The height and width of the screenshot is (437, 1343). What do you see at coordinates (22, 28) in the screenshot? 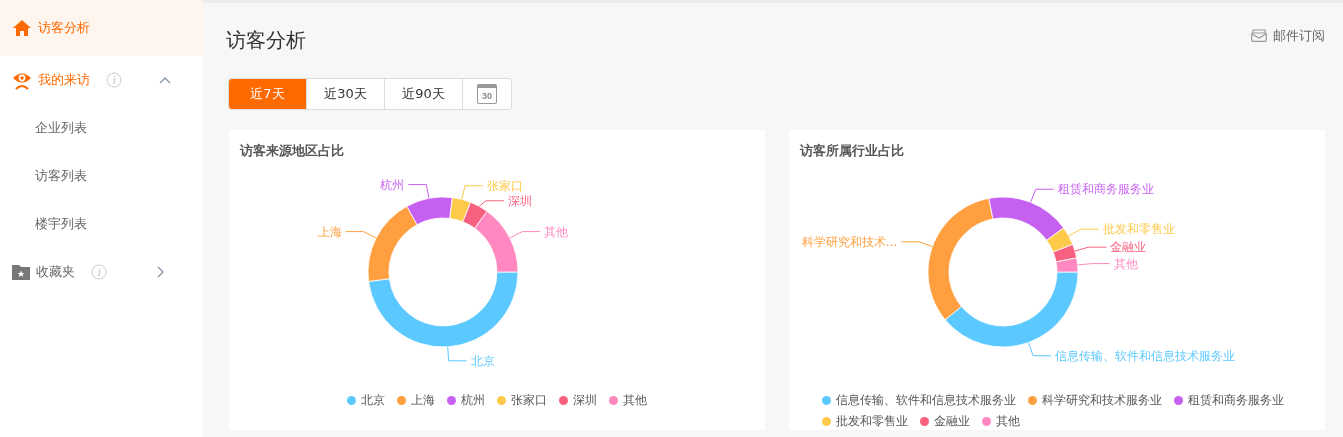
I see `home-icon` at bounding box center [22, 28].